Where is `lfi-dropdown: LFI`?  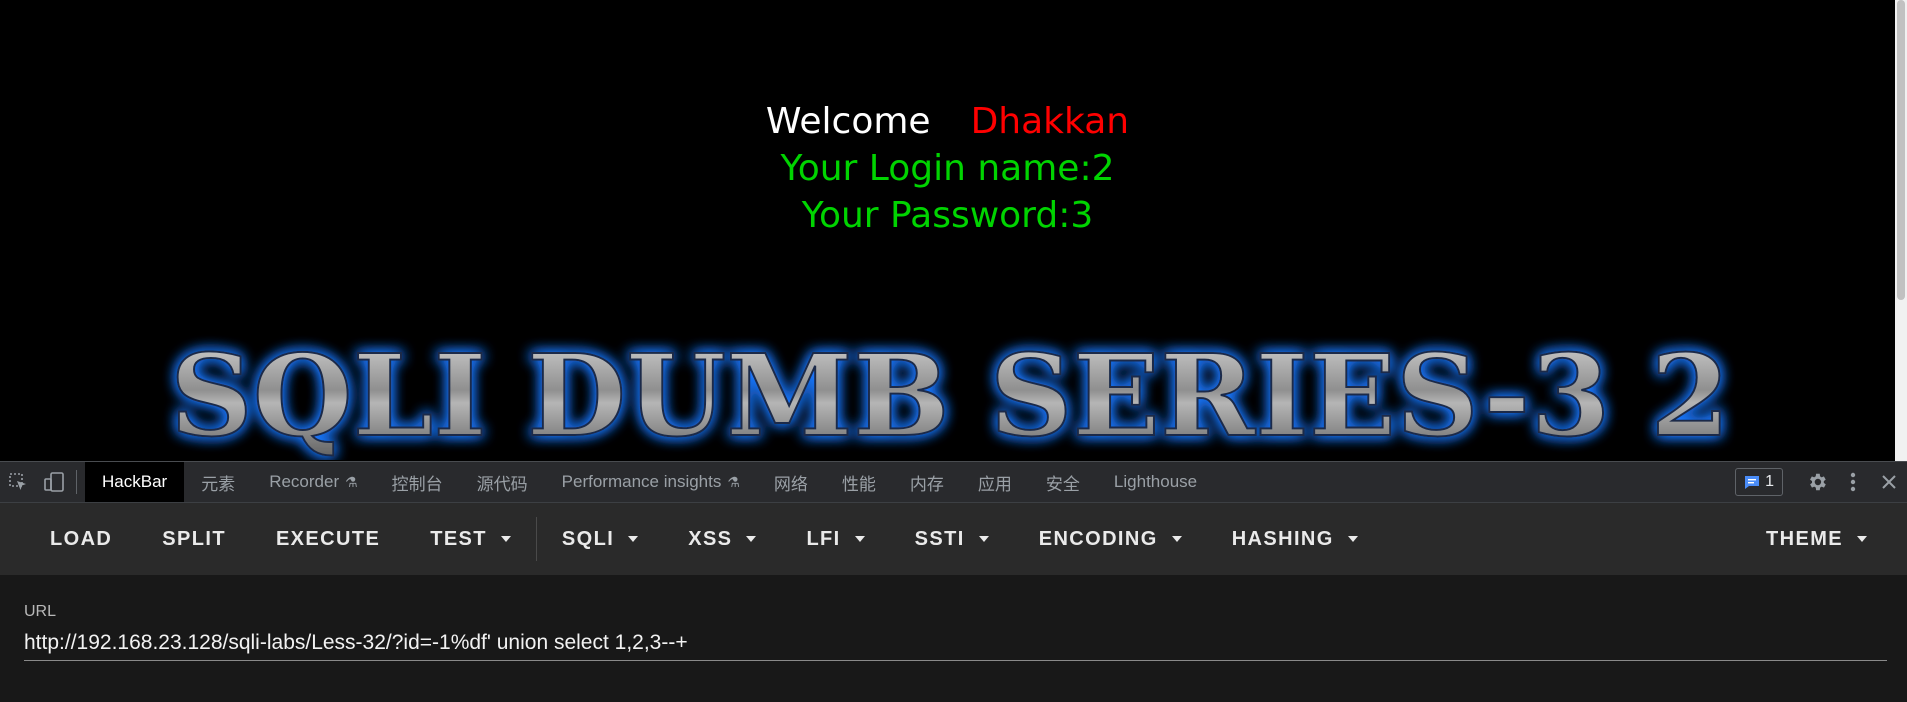
lfi-dropdown: LFI is located at coordinates (835, 539).